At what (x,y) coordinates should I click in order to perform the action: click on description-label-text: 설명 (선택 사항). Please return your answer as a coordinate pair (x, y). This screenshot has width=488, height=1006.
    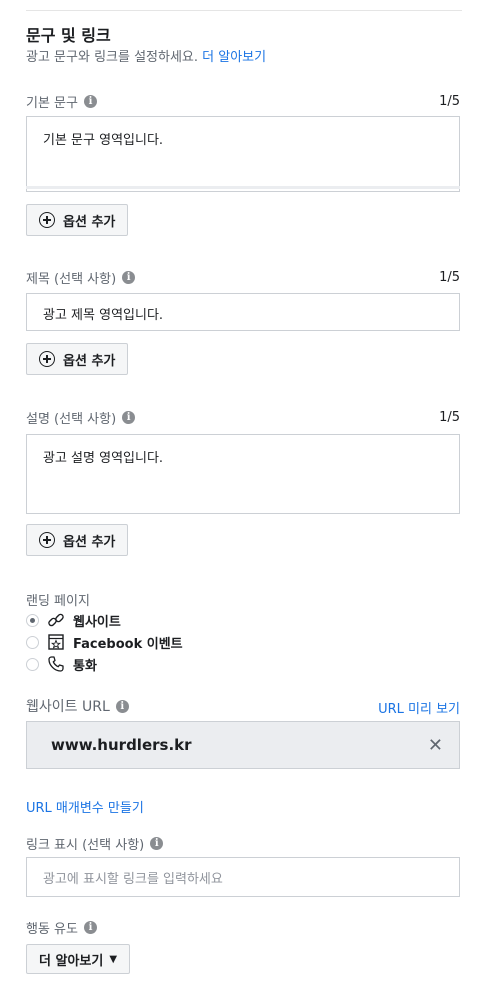
    Looking at the image, I should click on (71, 419).